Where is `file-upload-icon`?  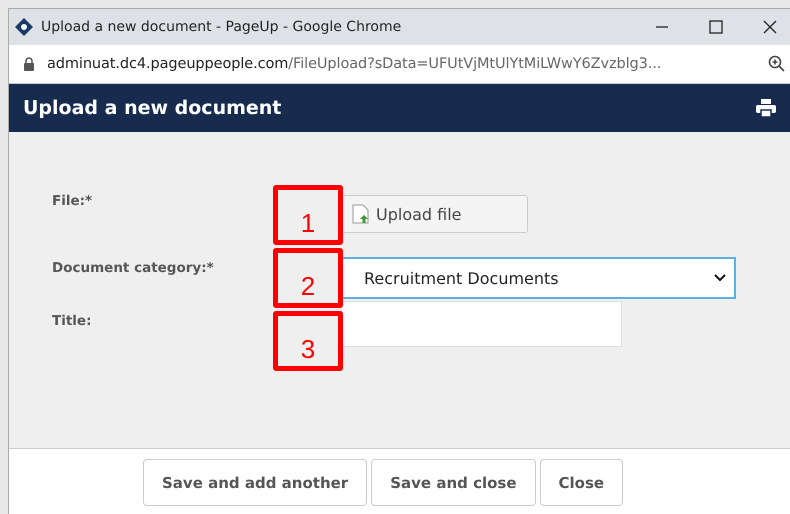
file-upload-icon is located at coordinates (361, 214).